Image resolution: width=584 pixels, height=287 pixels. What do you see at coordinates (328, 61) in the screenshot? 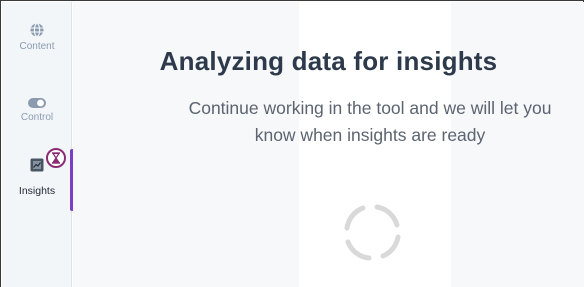
I see `page-title: Analyzing data for insights` at bounding box center [328, 61].